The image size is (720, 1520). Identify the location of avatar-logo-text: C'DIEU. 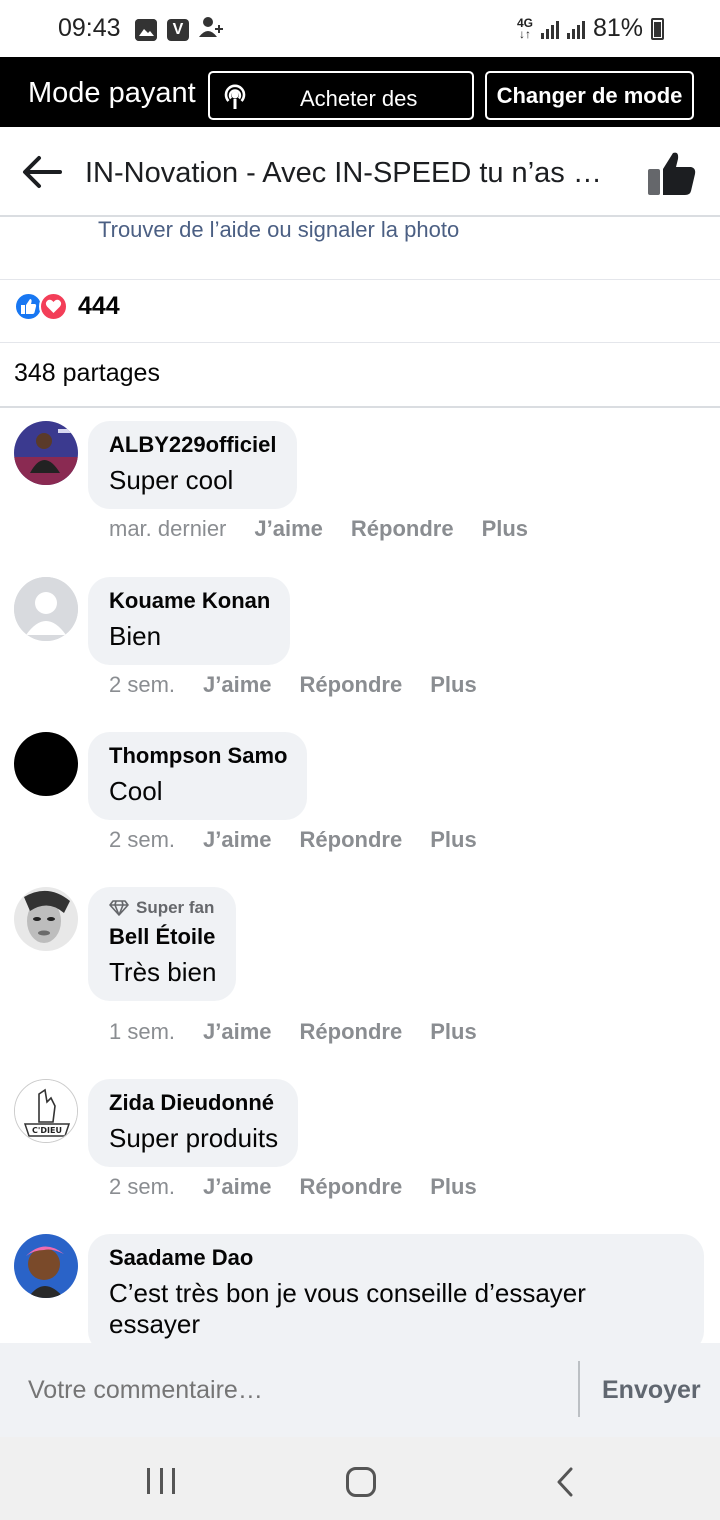
(47, 1130).